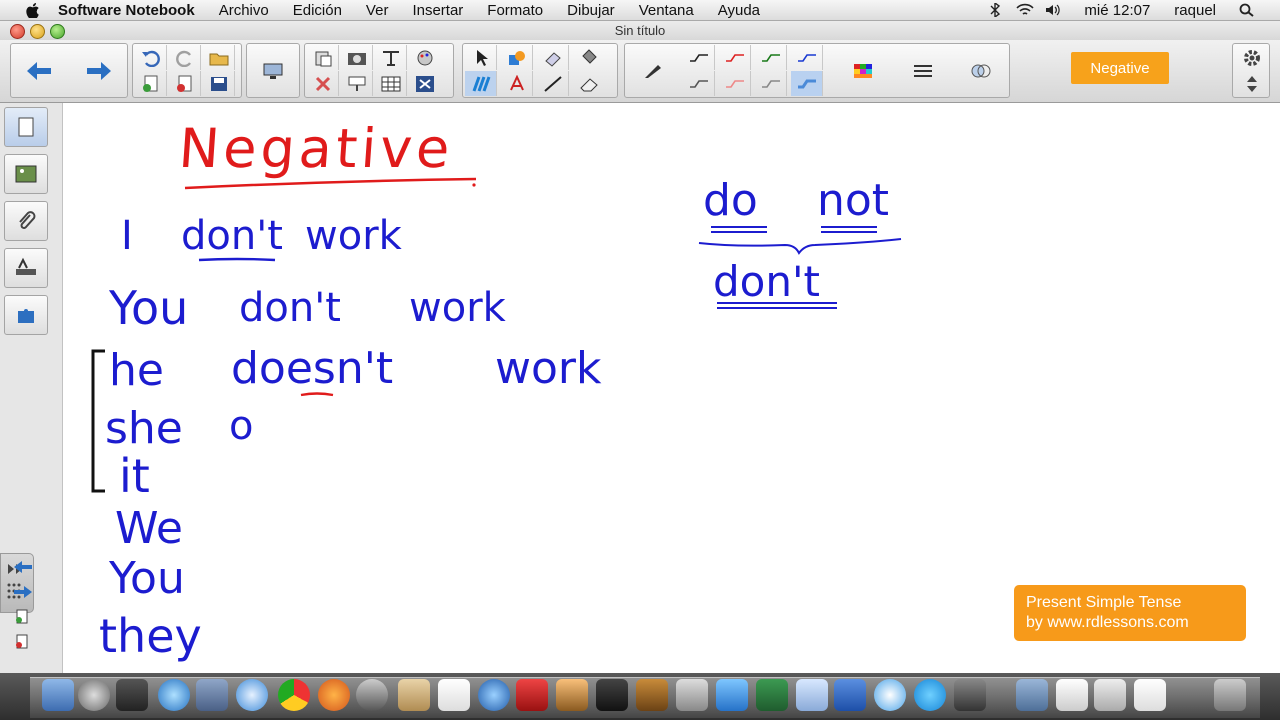 This screenshot has height=720, width=1280. Describe the element at coordinates (1247, 10) in the screenshot. I see `spotlight-search-icon` at that location.